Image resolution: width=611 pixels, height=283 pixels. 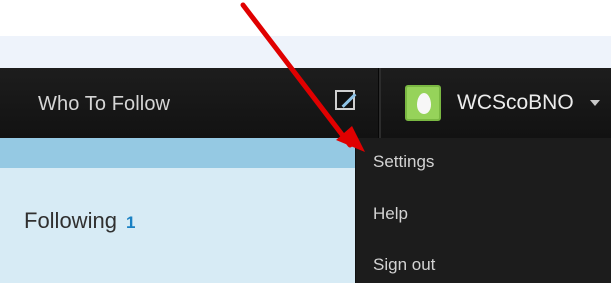 I want to click on who-to-follow-link: Who To Follow, so click(x=104, y=104).